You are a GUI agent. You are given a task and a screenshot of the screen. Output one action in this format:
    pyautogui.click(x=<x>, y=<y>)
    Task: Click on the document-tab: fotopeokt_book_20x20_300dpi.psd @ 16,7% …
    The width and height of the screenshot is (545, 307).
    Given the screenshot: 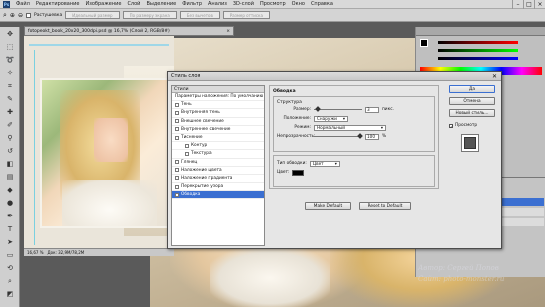 What is the action you would take?
    pyautogui.click(x=129, y=31)
    